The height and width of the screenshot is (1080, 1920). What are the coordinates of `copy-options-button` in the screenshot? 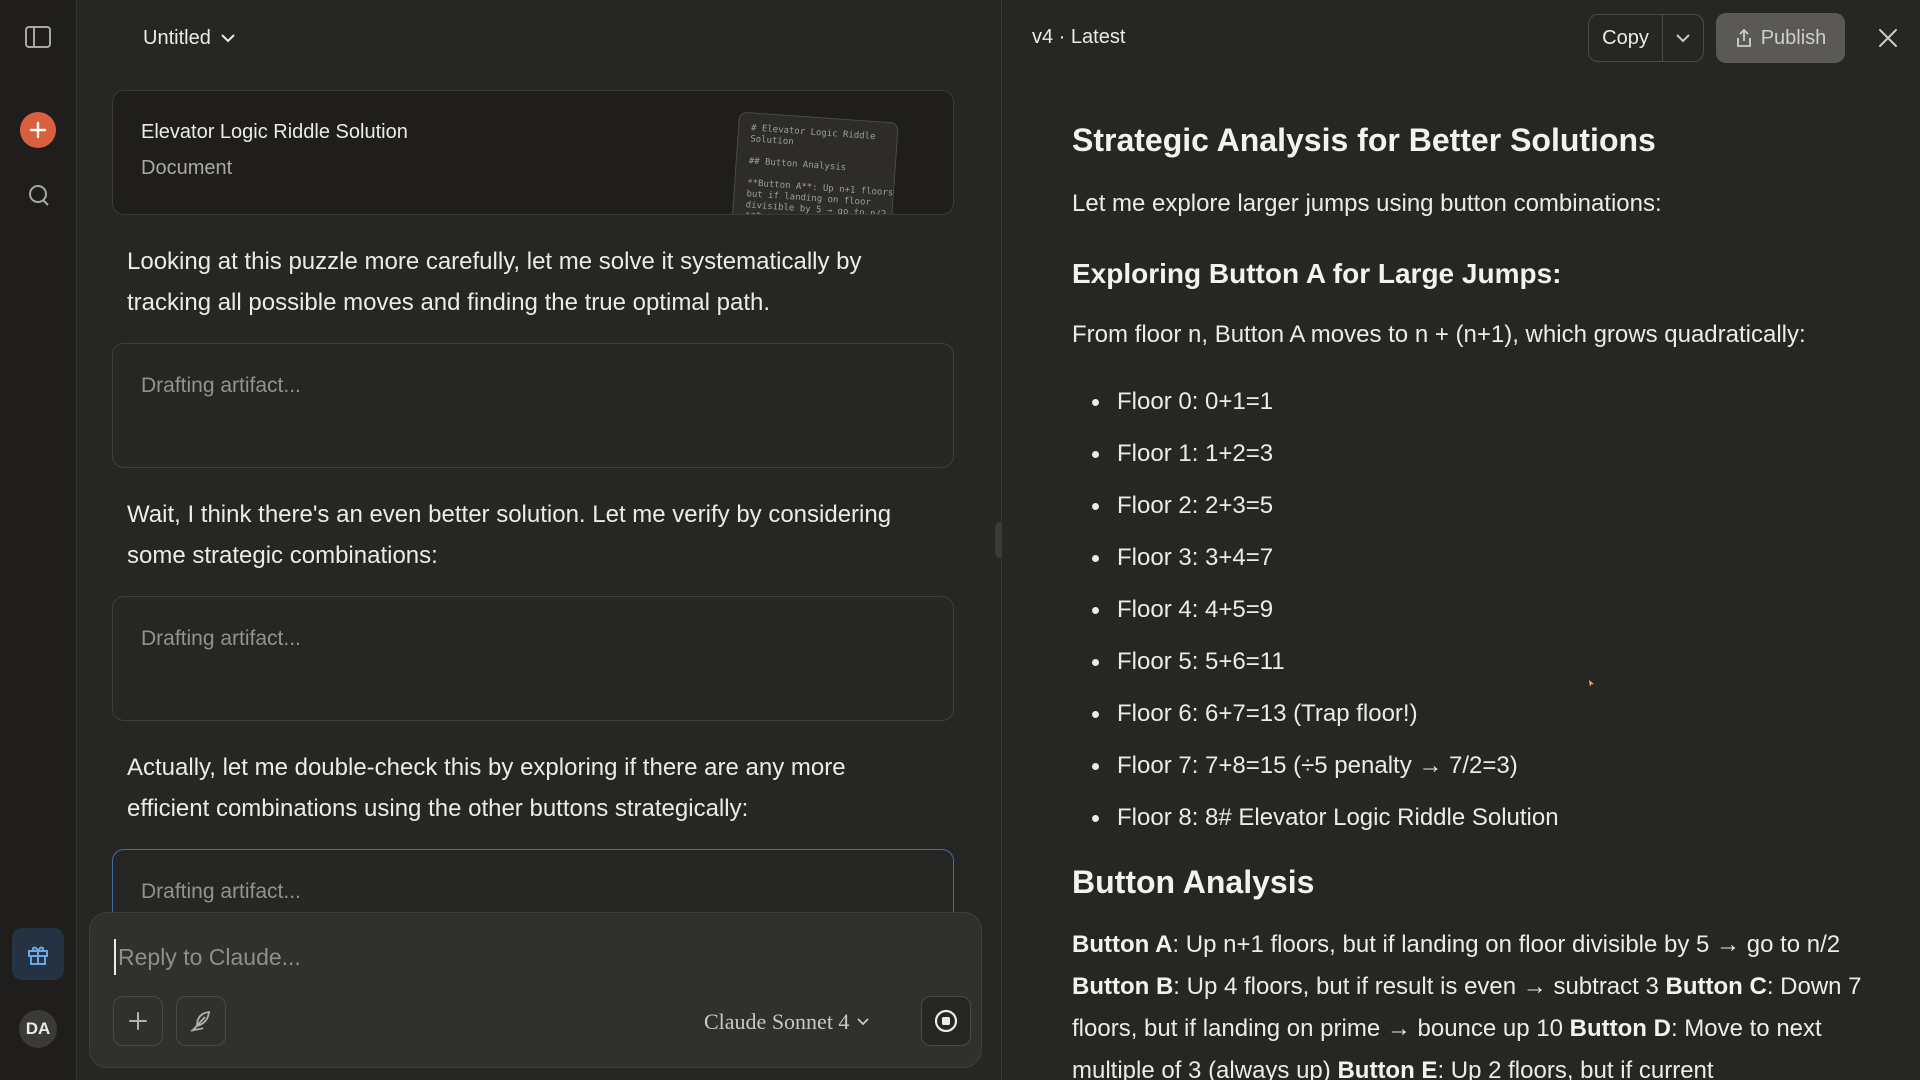 It's located at (1683, 38).